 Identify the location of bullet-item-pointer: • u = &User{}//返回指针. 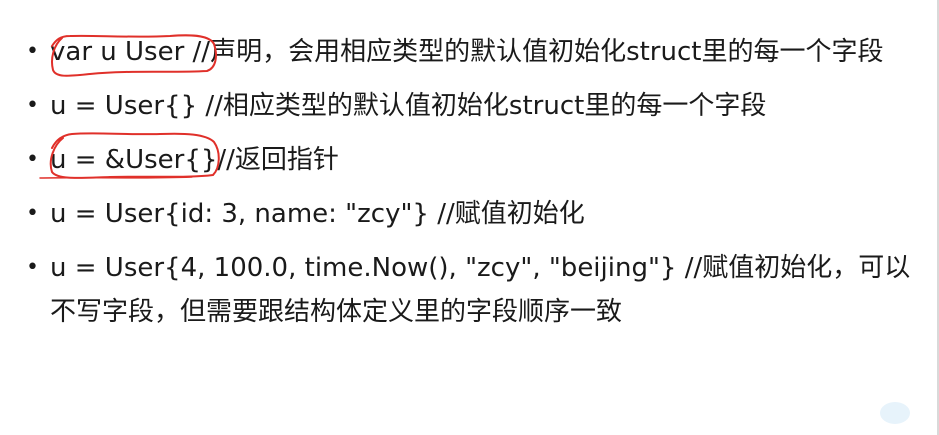
(478, 160).